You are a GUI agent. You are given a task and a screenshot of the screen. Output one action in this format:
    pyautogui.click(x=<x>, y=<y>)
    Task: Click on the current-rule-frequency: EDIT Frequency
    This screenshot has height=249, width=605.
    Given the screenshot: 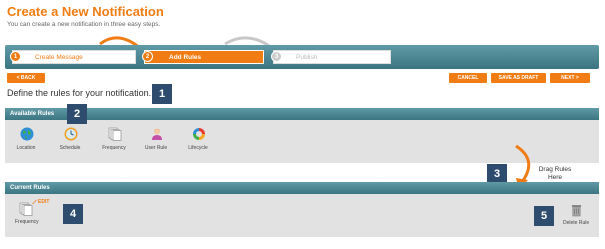 What is the action you would take?
    pyautogui.click(x=35, y=213)
    